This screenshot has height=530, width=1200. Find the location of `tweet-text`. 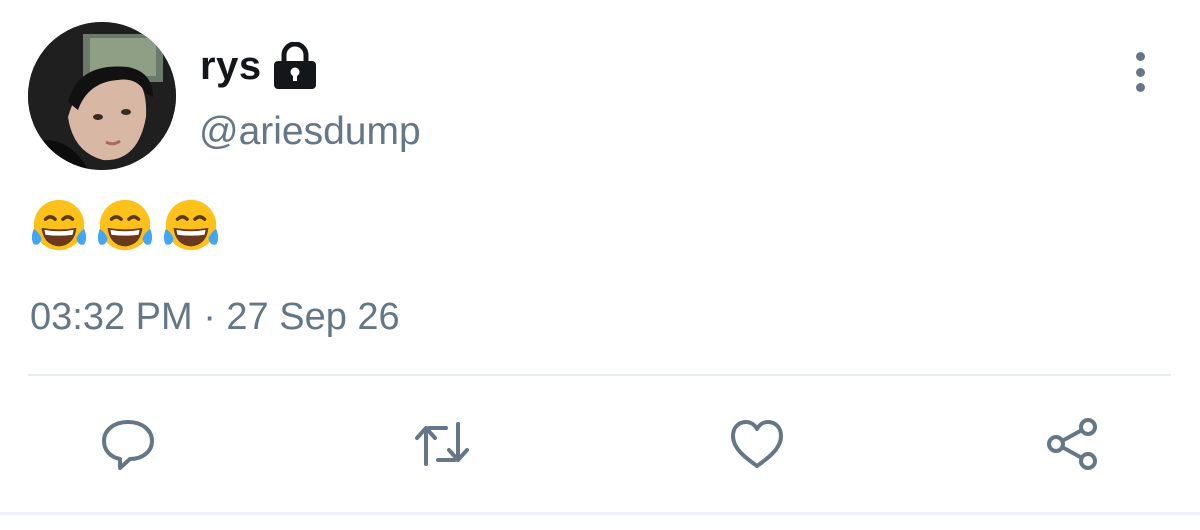

tweet-text is located at coordinates (125, 225).